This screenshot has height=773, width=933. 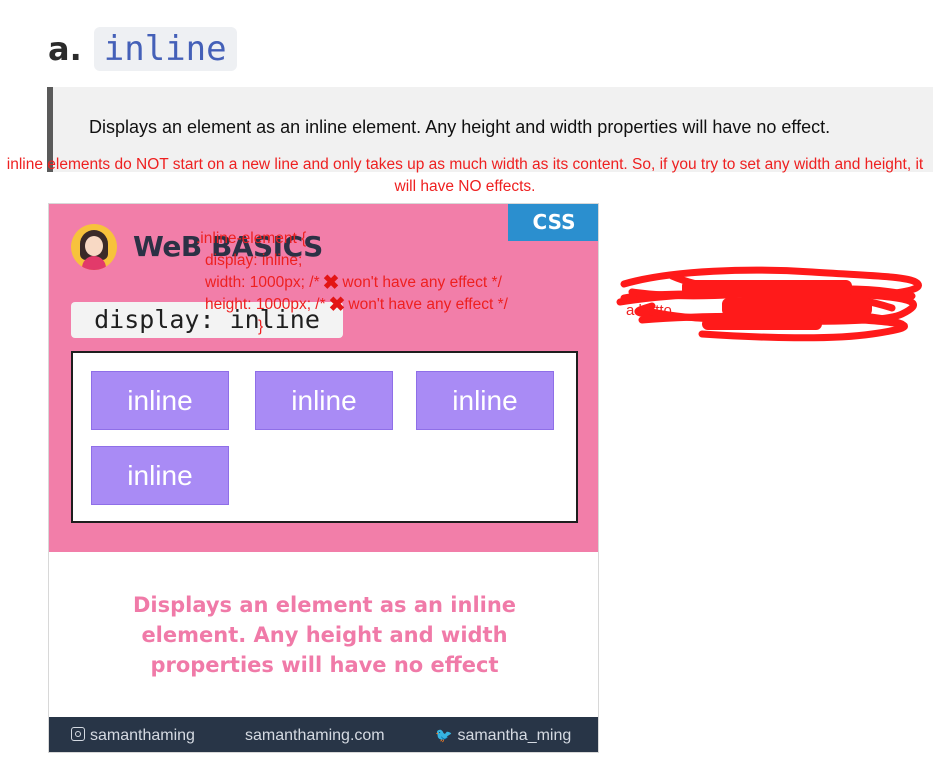 I want to click on instagram-icon, so click(x=78, y=734).